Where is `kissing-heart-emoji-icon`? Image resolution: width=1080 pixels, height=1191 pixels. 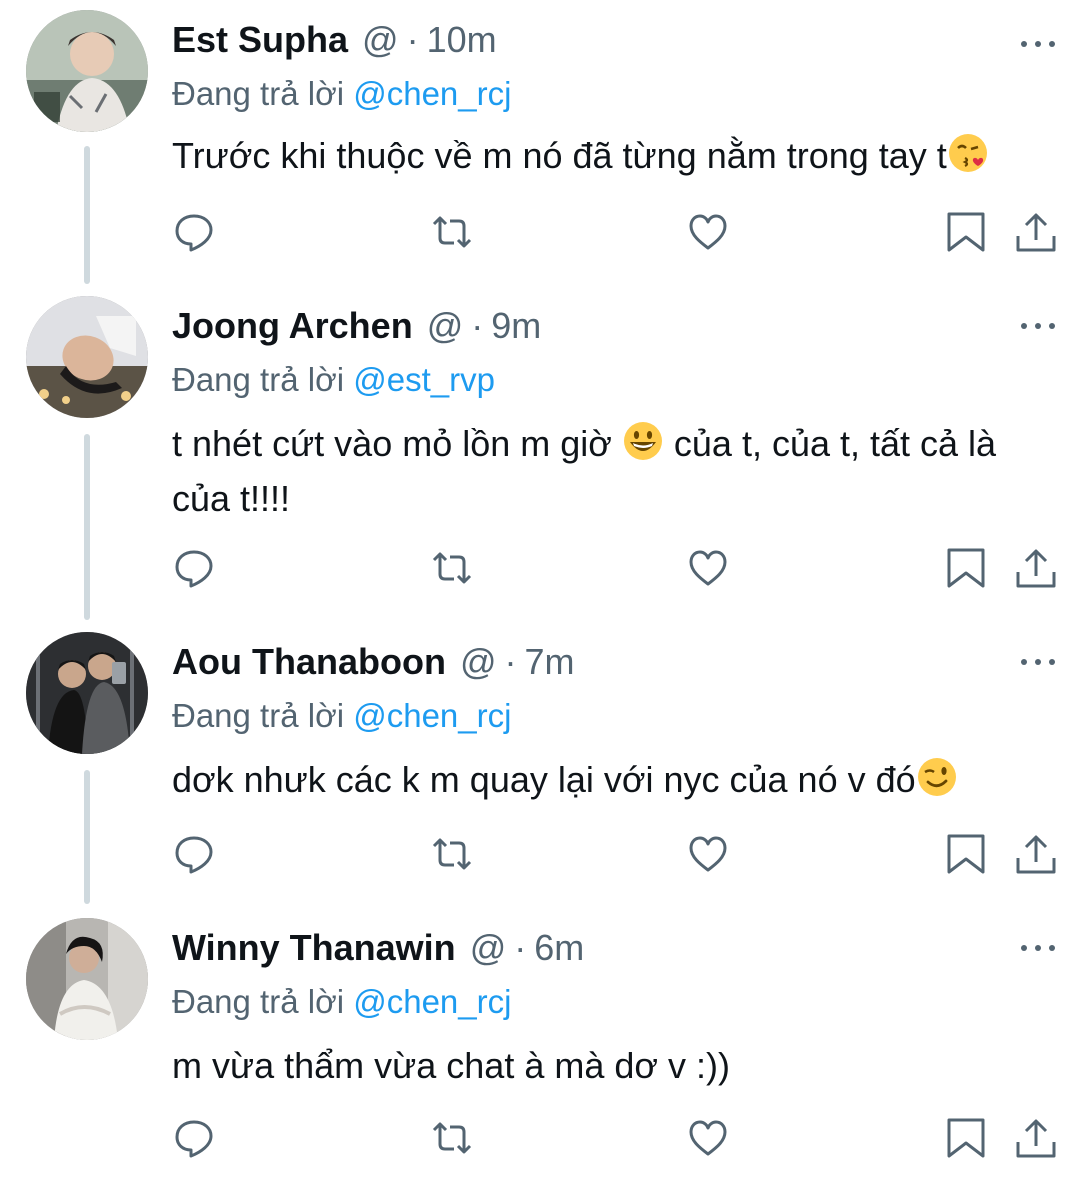 kissing-heart-emoji-icon is located at coordinates (967, 153).